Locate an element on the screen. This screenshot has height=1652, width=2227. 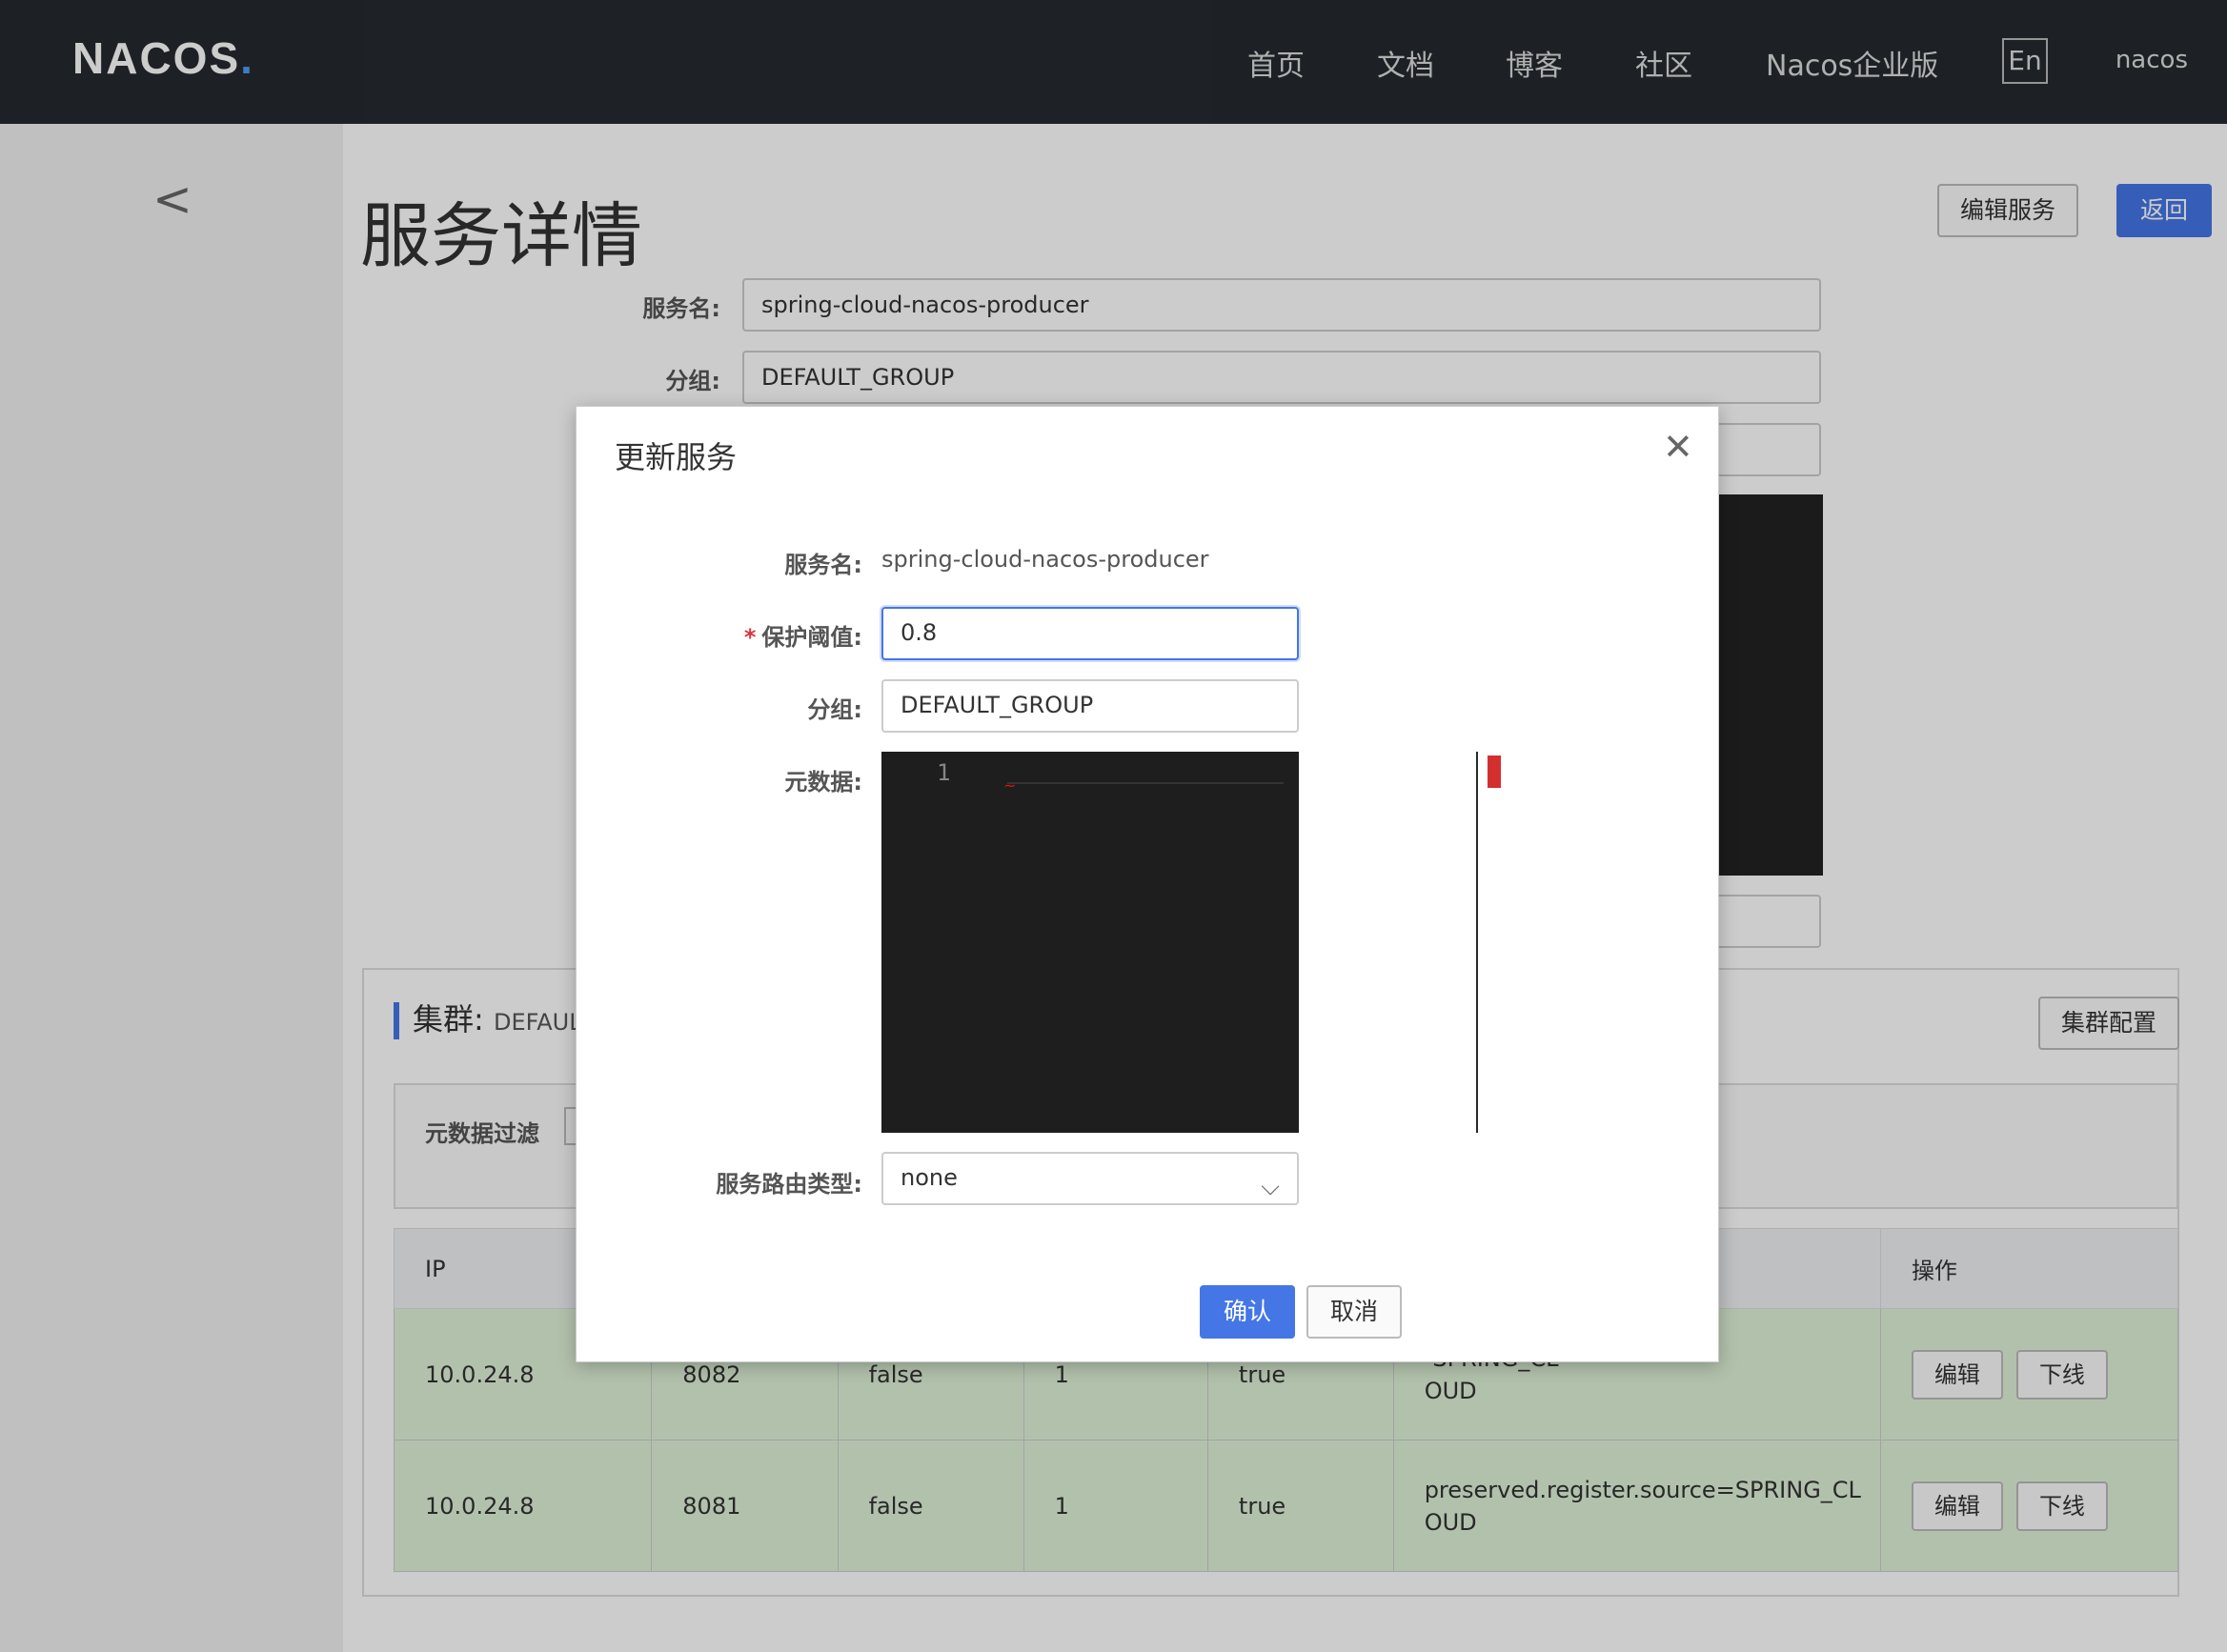
chevron-down-icon: ⌵ is located at coordinates (1270, 1187).